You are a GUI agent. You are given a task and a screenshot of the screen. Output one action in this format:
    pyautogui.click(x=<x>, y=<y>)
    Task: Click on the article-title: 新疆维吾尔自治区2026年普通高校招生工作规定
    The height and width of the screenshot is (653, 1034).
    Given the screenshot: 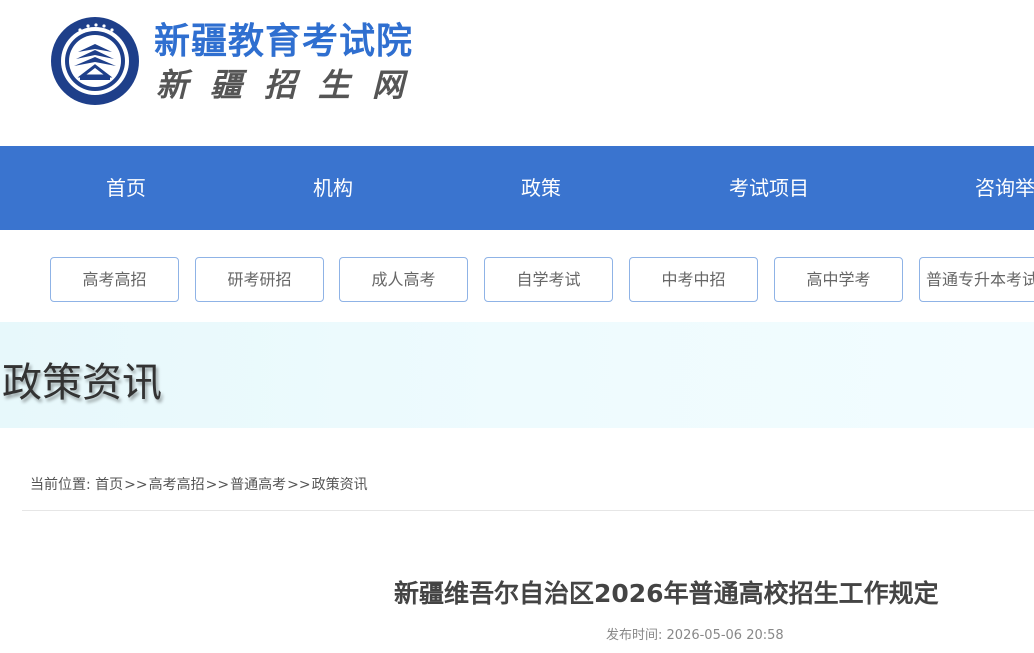 What is the action you would take?
    pyautogui.click(x=666, y=593)
    